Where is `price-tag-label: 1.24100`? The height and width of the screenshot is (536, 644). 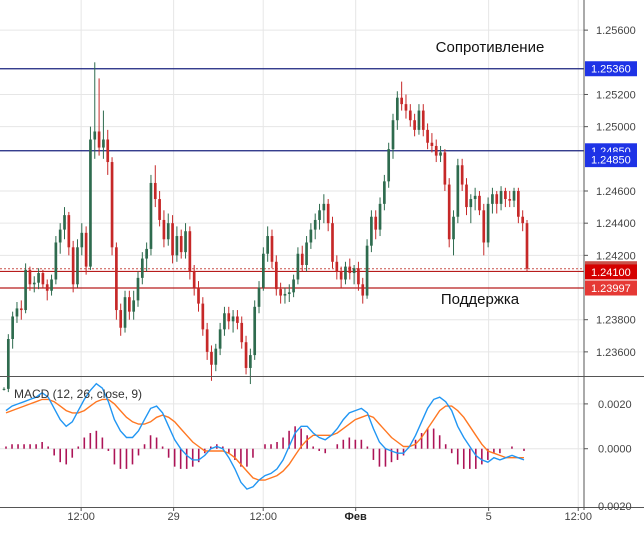 price-tag-label: 1.24100 is located at coordinates (611, 273).